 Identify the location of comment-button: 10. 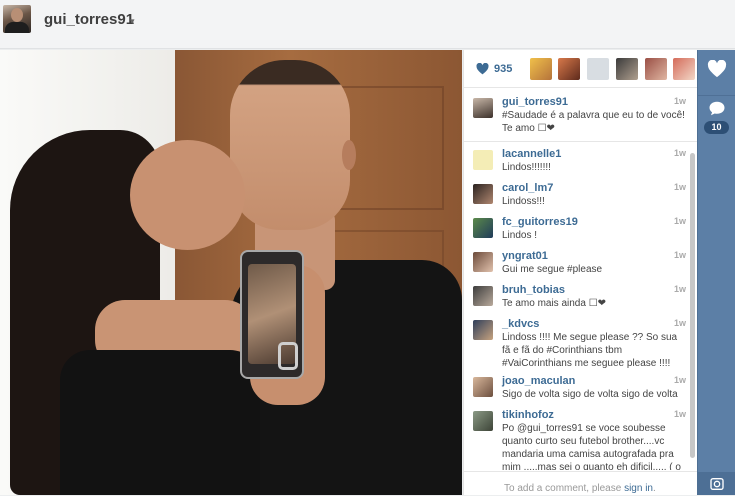
(716, 118).